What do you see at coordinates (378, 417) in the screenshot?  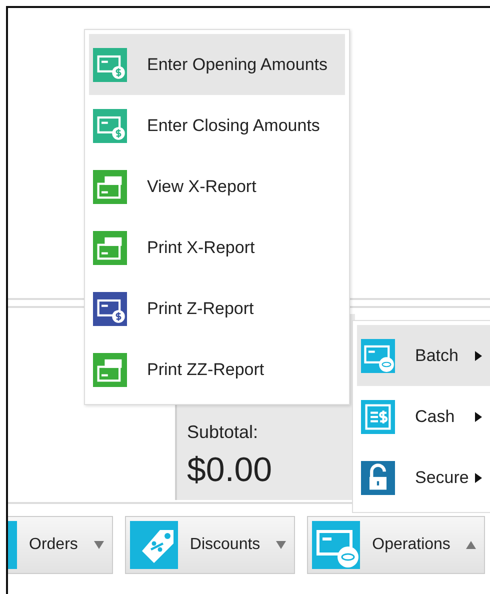 I see `dollar-sheet-icon` at bounding box center [378, 417].